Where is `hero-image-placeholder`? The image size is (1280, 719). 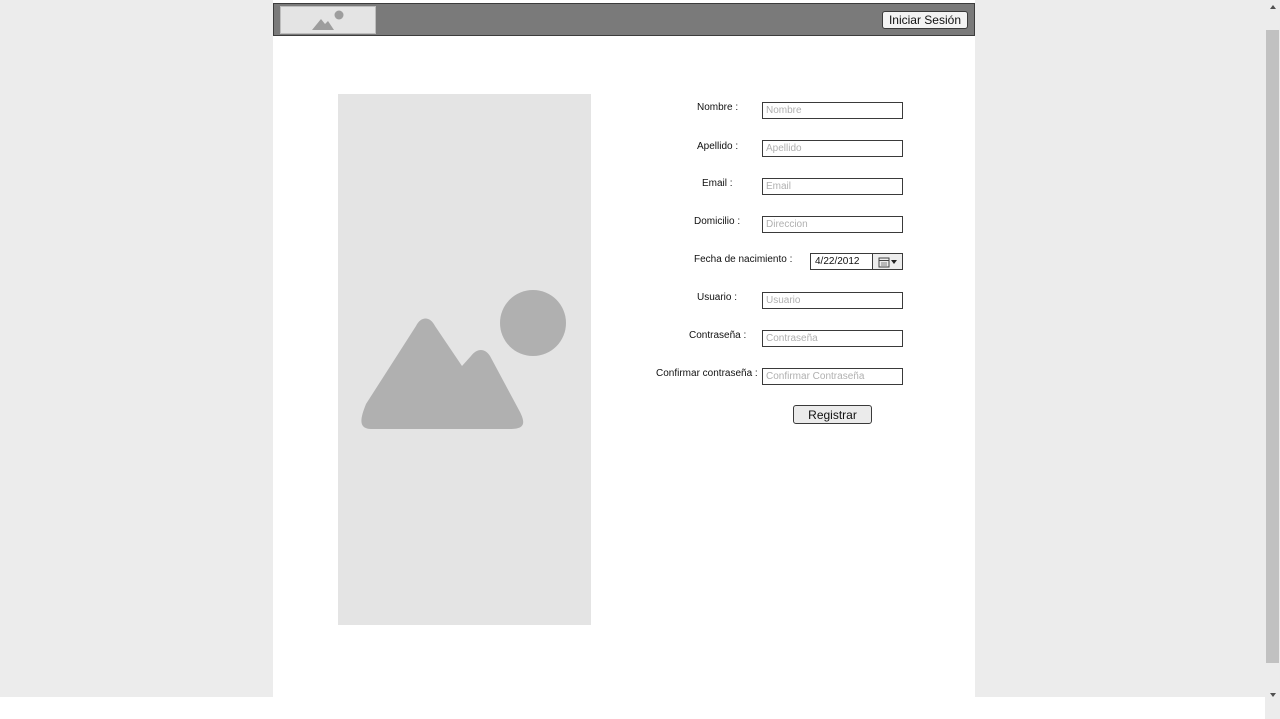 hero-image-placeholder is located at coordinates (464, 359).